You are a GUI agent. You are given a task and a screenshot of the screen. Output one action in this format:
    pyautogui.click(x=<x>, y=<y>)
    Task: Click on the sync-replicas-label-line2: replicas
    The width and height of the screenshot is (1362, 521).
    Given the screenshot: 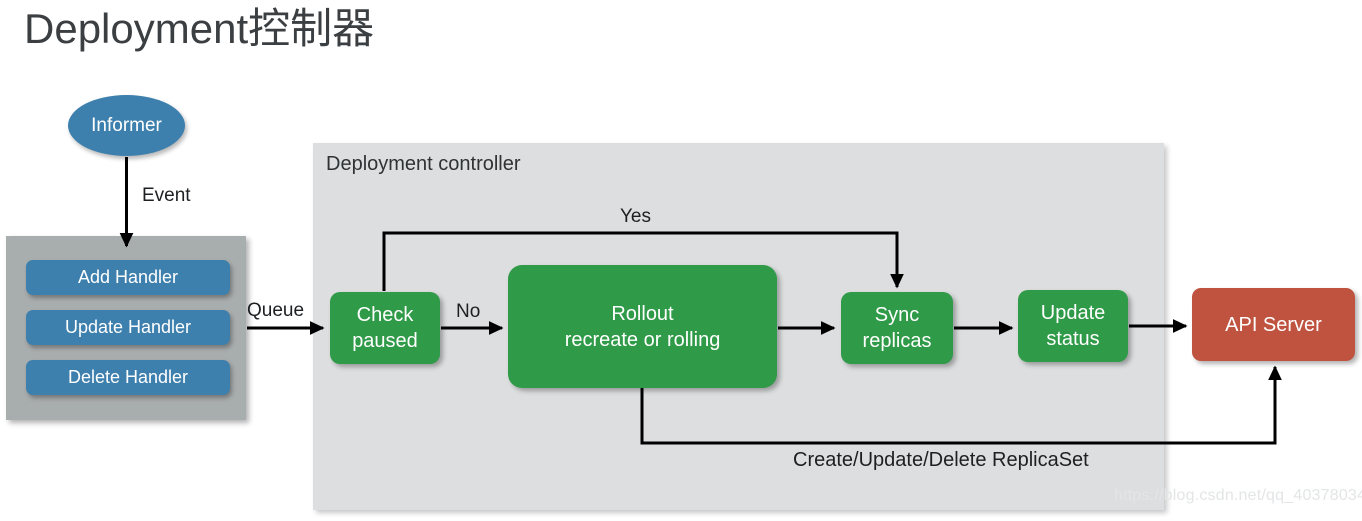 What is the action you would take?
    pyautogui.click(x=897, y=341)
    